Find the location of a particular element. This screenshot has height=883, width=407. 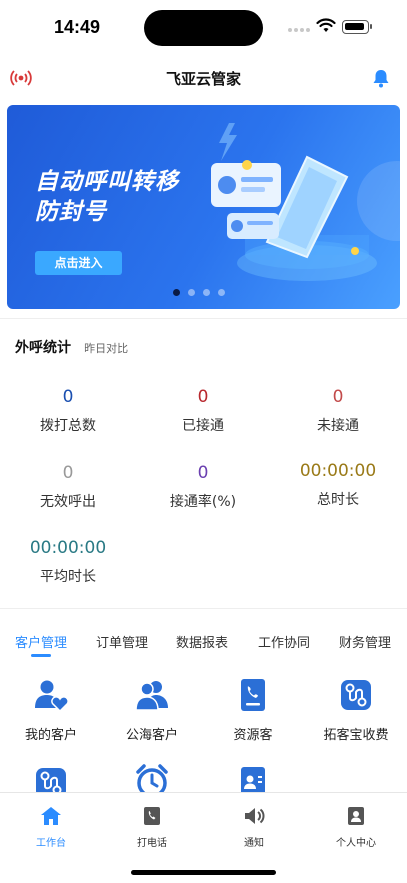

stat-label: 已接通 is located at coordinates (203, 426).